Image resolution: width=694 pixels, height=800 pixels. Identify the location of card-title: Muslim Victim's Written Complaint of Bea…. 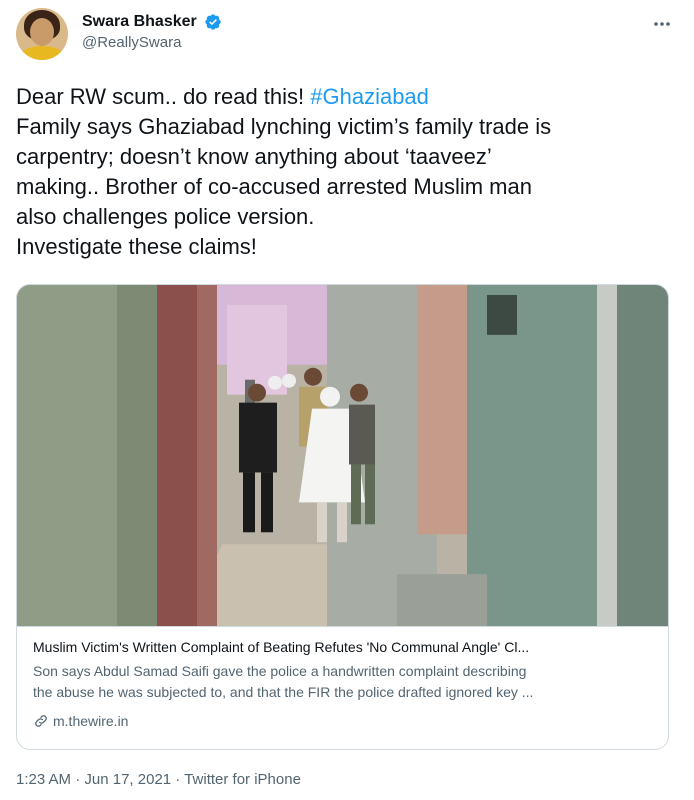
(343, 647).